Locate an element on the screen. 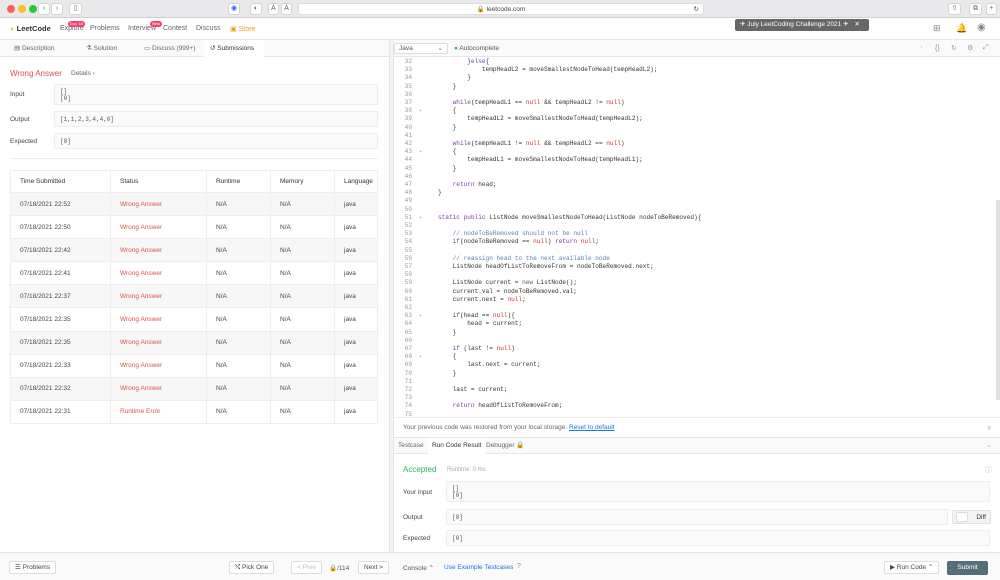  table-row: 07/18/2021 22:41 Wrong Answer N/A N/A java is located at coordinates (194, 273).